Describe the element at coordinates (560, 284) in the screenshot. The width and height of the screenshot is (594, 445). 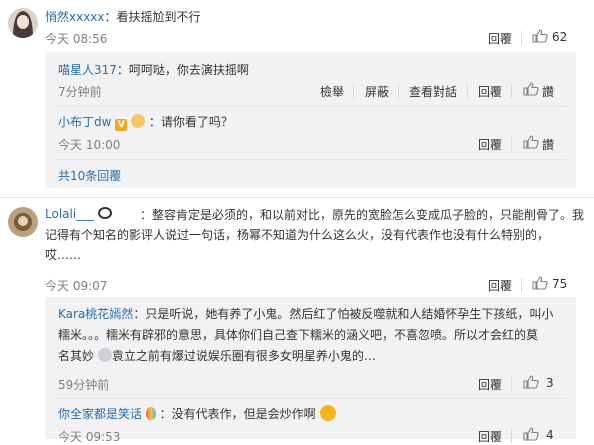
I see `like-count: 75` at that location.